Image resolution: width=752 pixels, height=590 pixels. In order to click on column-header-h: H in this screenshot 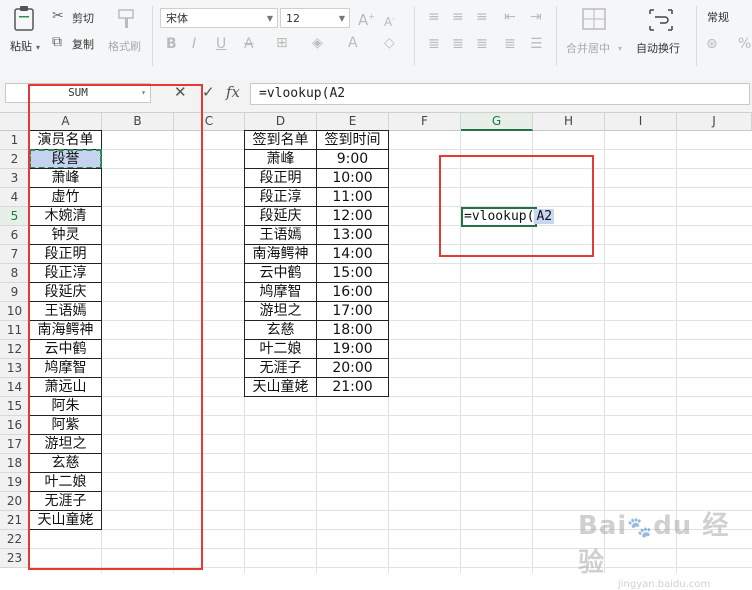, I will do `click(569, 122)`.